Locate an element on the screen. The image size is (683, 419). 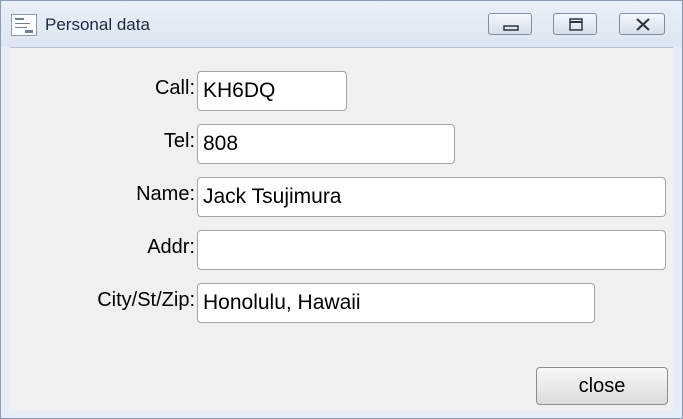
close-icon is located at coordinates (643, 24).